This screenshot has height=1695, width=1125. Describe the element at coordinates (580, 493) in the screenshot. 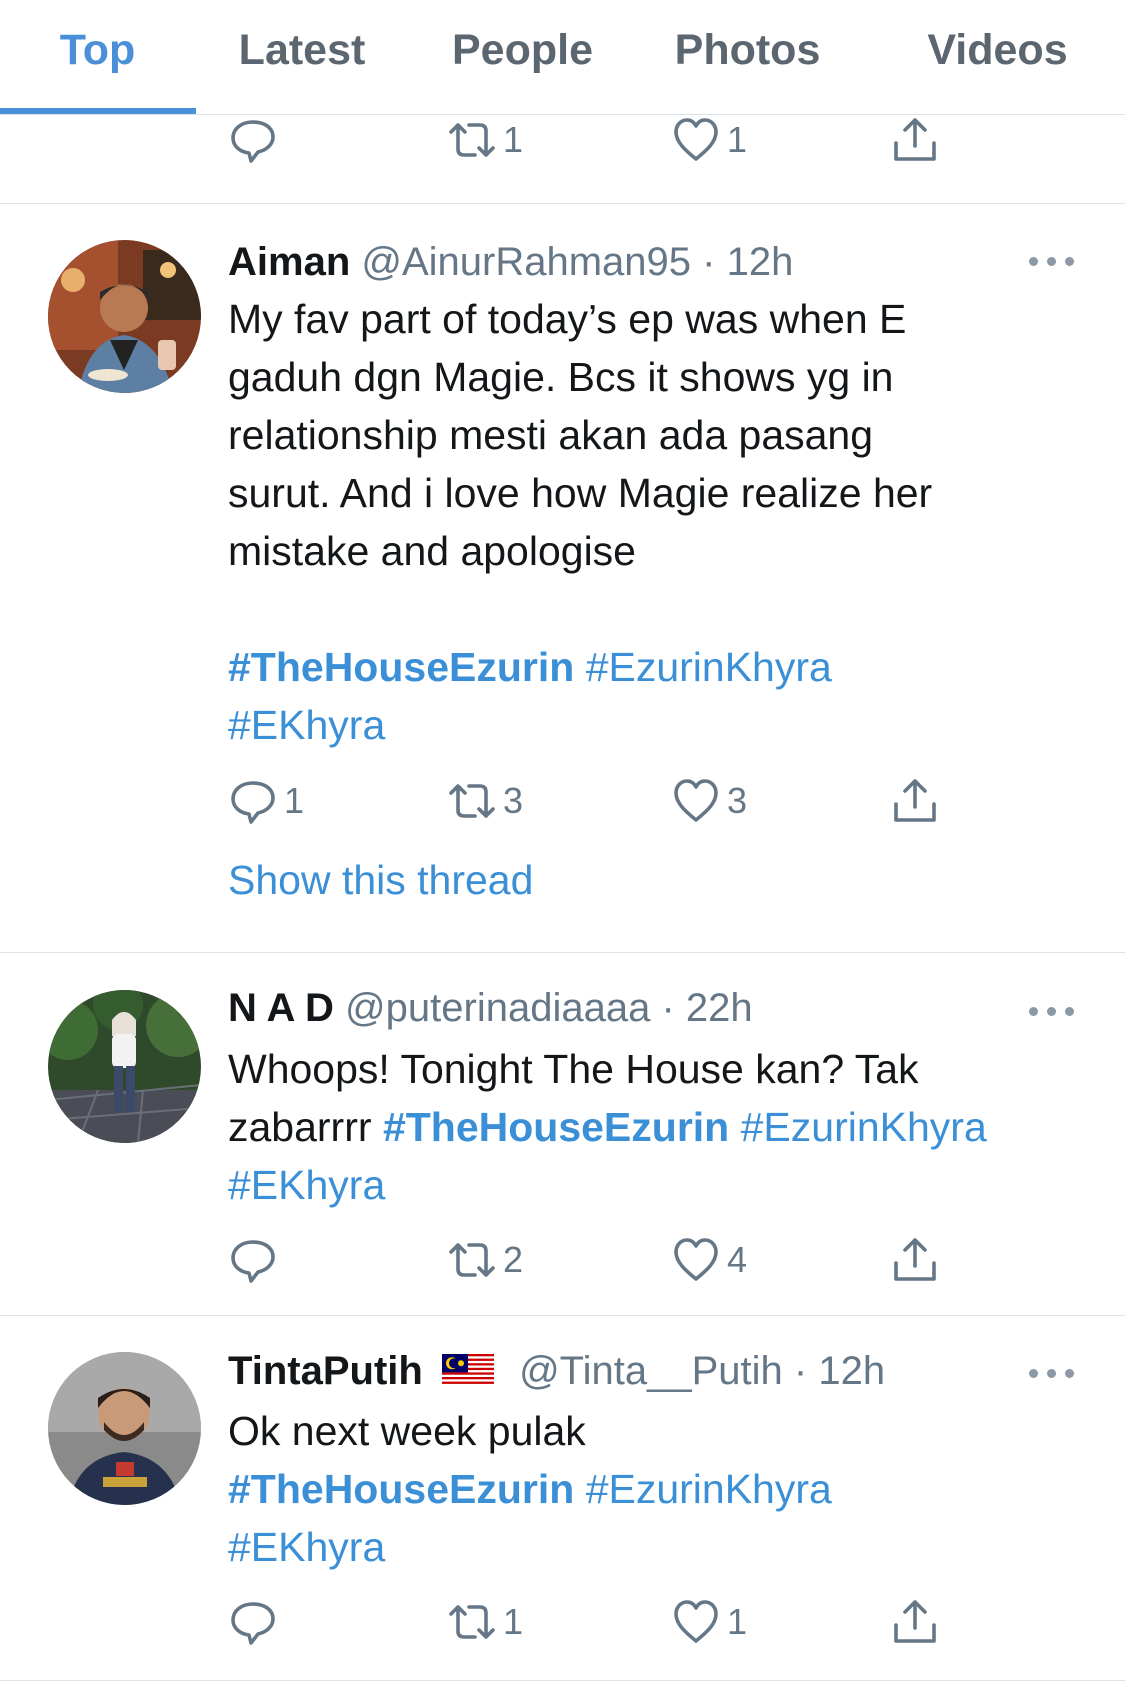

I see `tweet-text-line: surut. And i love how Magie realize her` at that location.